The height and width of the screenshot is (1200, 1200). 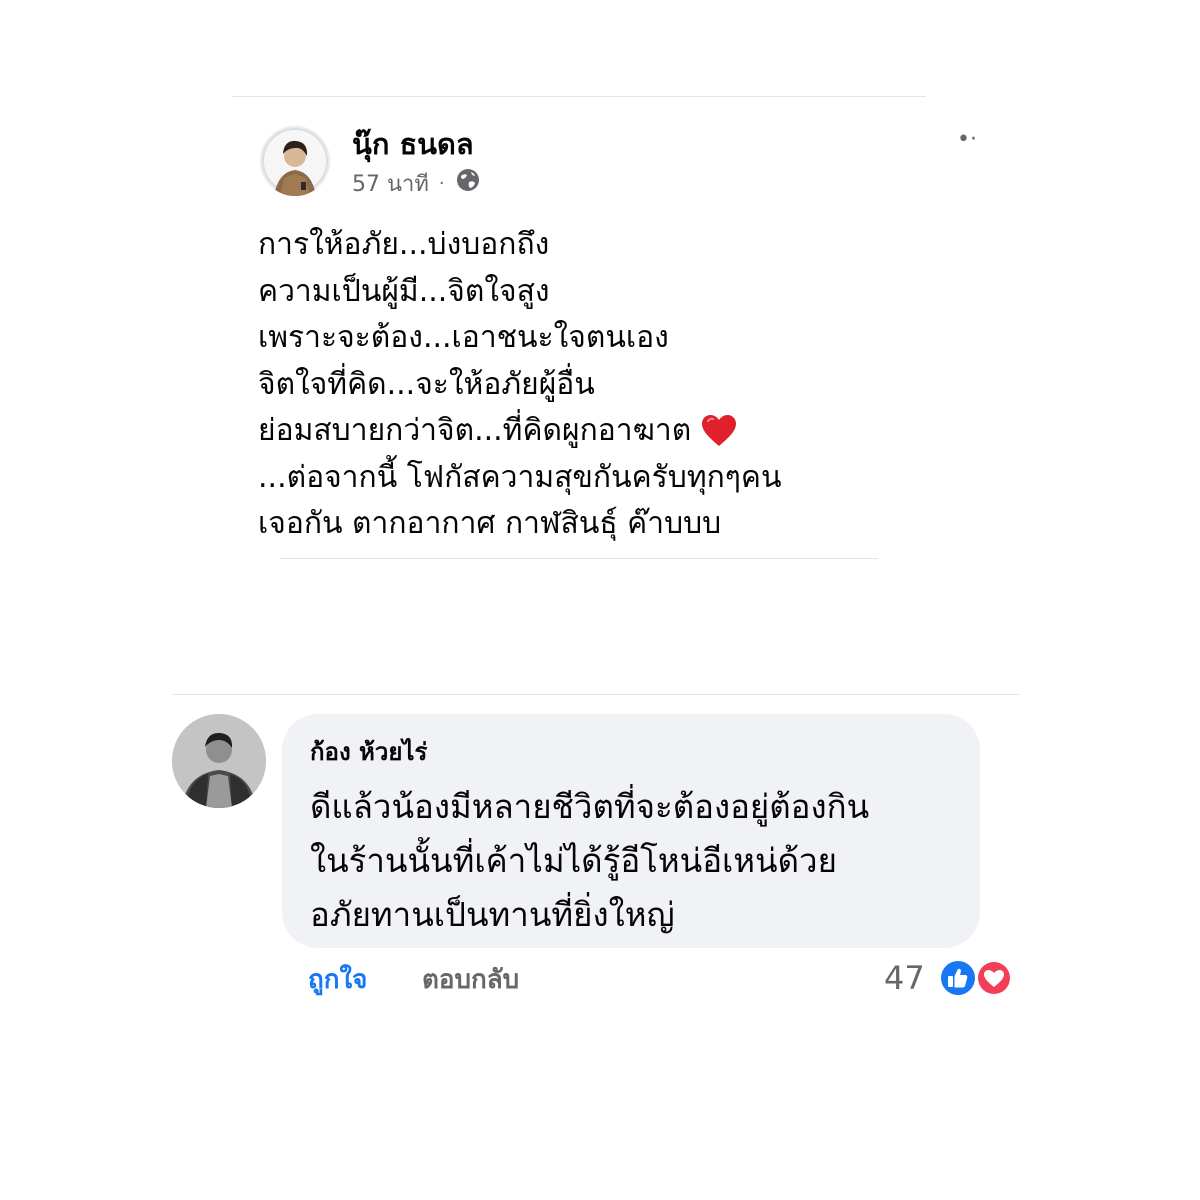 What do you see at coordinates (475, 430) in the screenshot?
I see `post-line: ย่อมสบายกว่าจิต...ที่คิดผูกอาฆาต` at bounding box center [475, 430].